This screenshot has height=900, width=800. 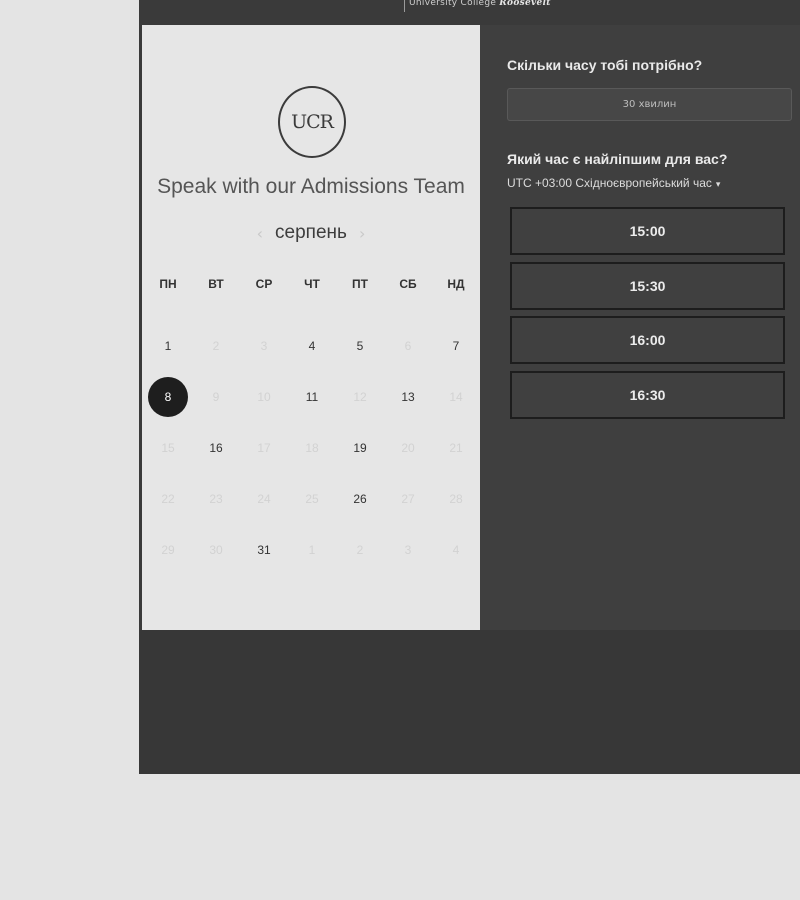 I want to click on calendar-day: 28, so click(x=456, y=498).